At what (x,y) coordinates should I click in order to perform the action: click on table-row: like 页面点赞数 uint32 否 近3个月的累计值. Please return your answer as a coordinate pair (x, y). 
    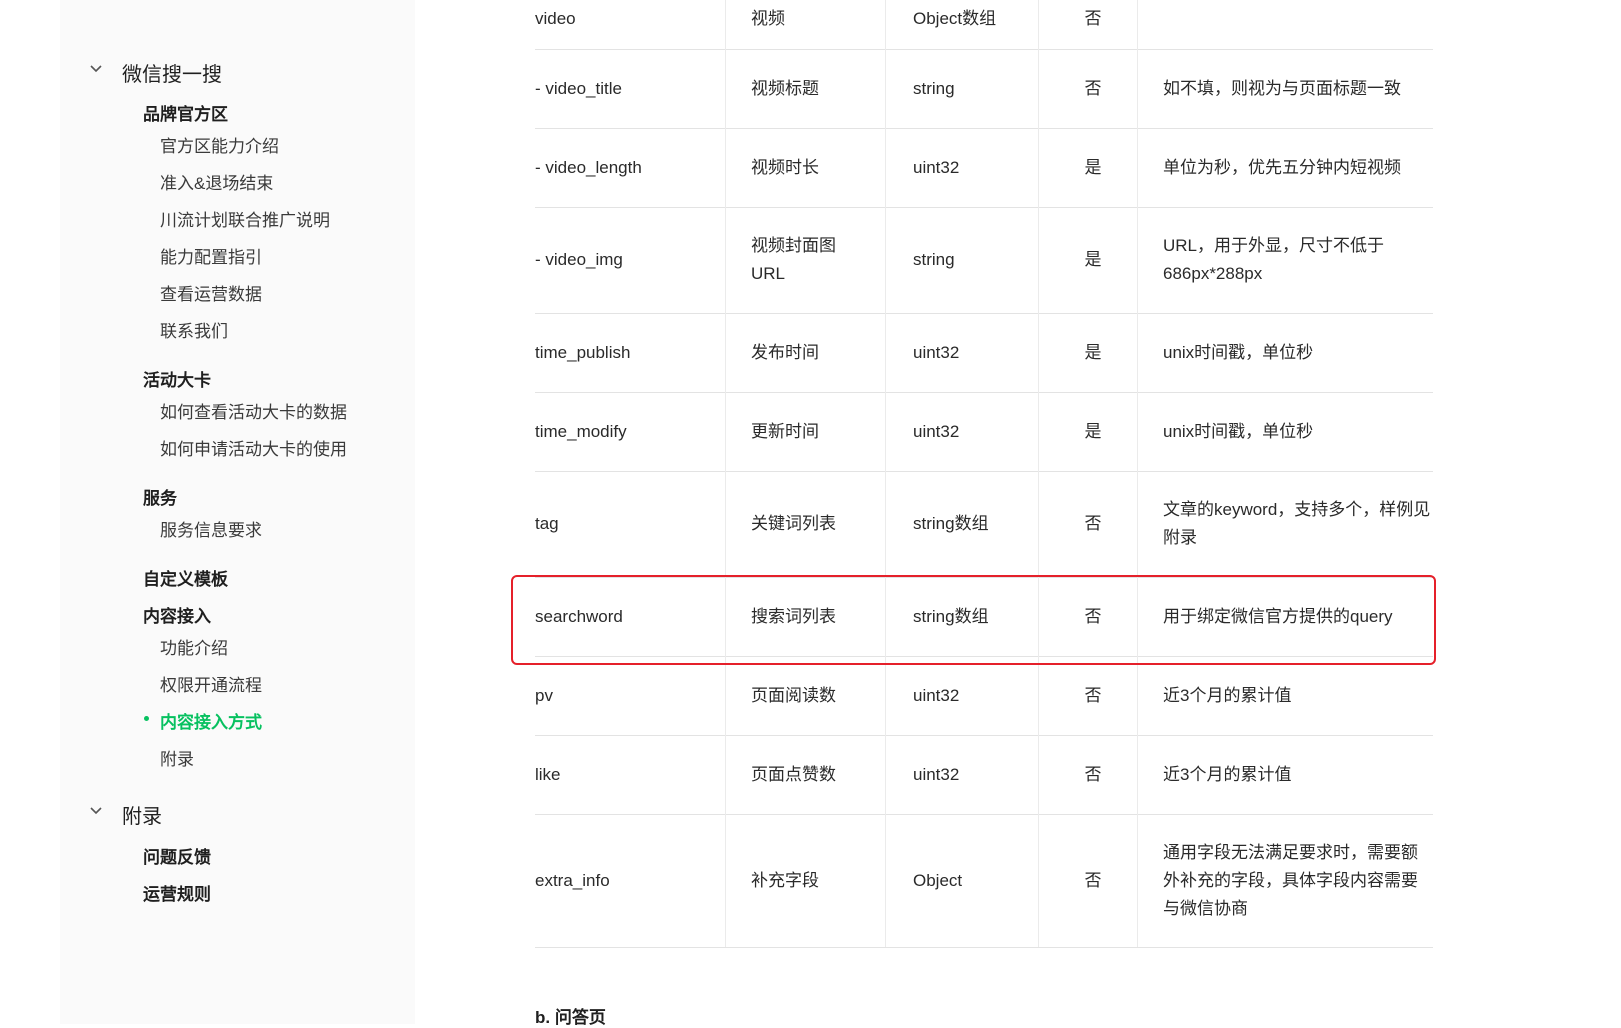
    Looking at the image, I should click on (984, 775).